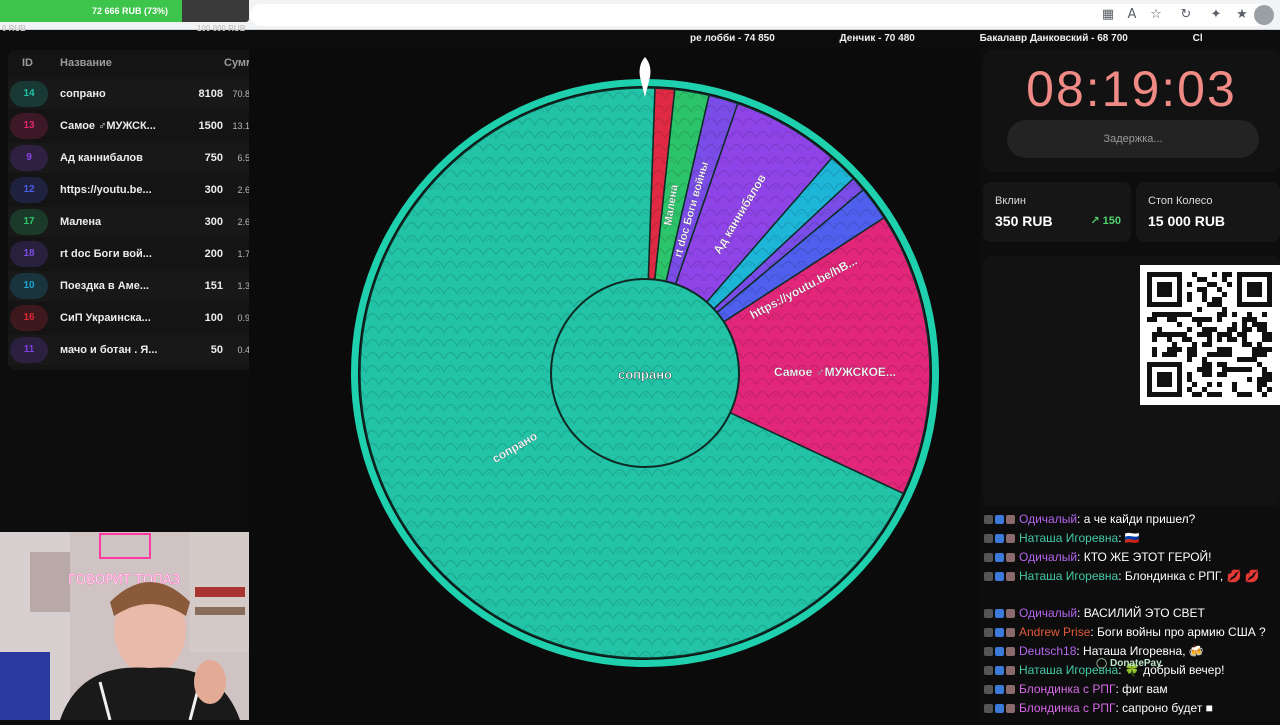 This screenshot has width=1280, height=725. I want to click on donatepay-label: ◯ DonatePay, so click(1129, 663).